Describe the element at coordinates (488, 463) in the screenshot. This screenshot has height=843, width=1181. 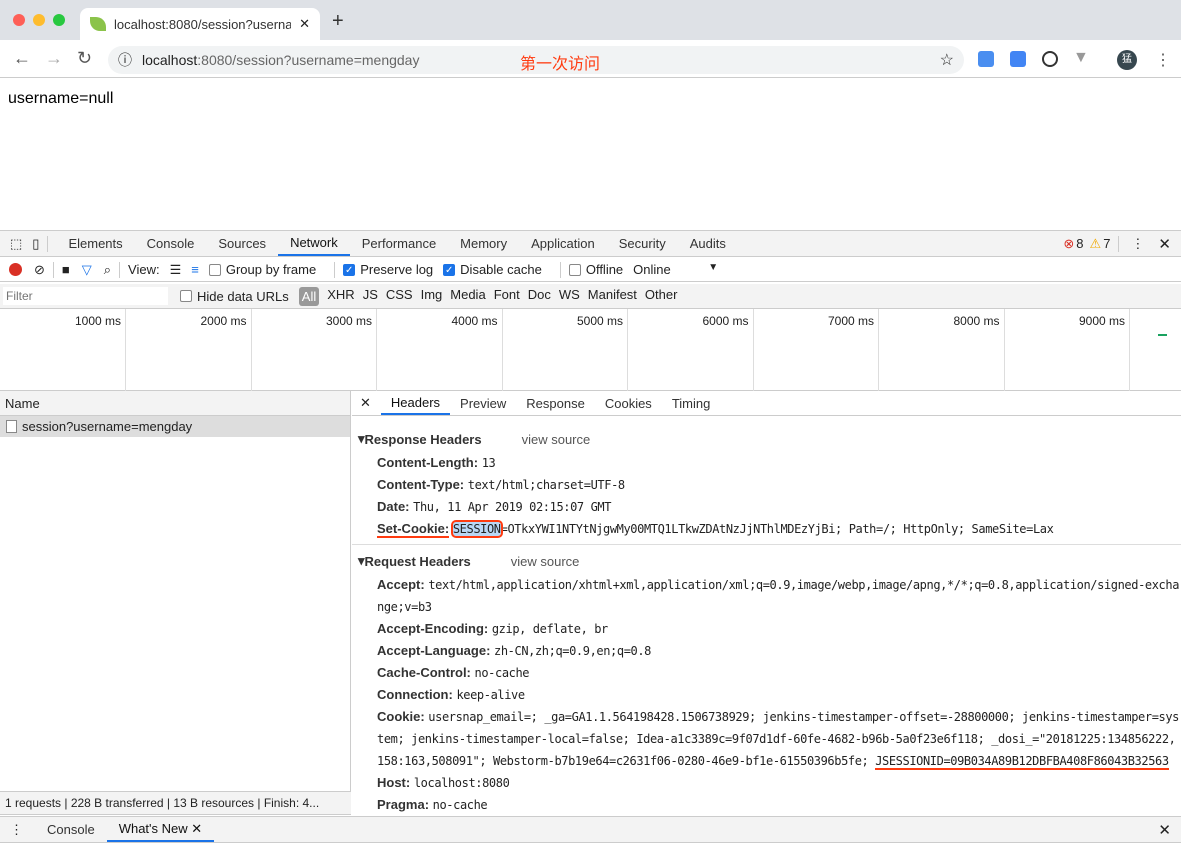
I see `header-value: 13` at that location.